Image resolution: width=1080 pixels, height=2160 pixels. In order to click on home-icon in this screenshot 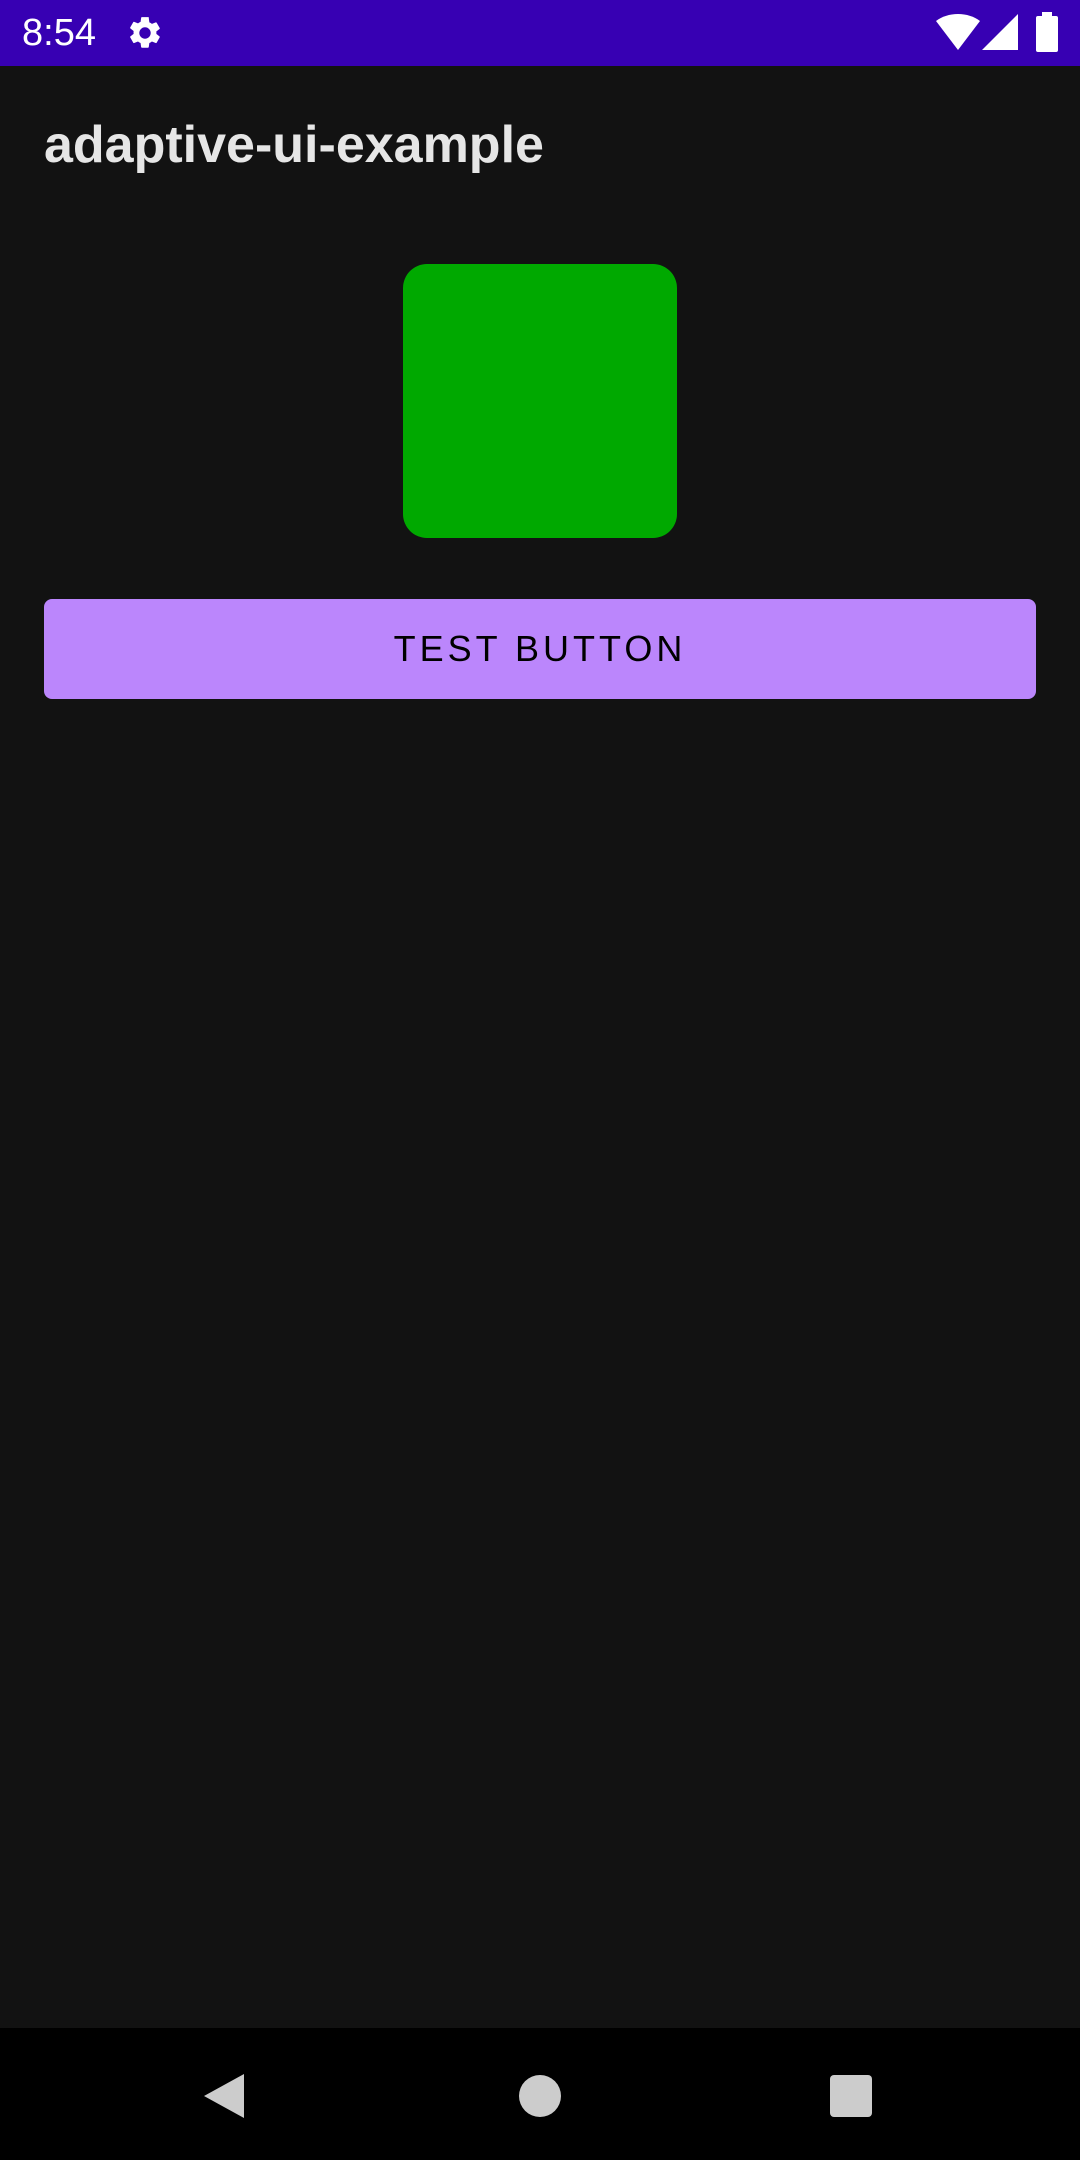, I will do `click(540, 2096)`.